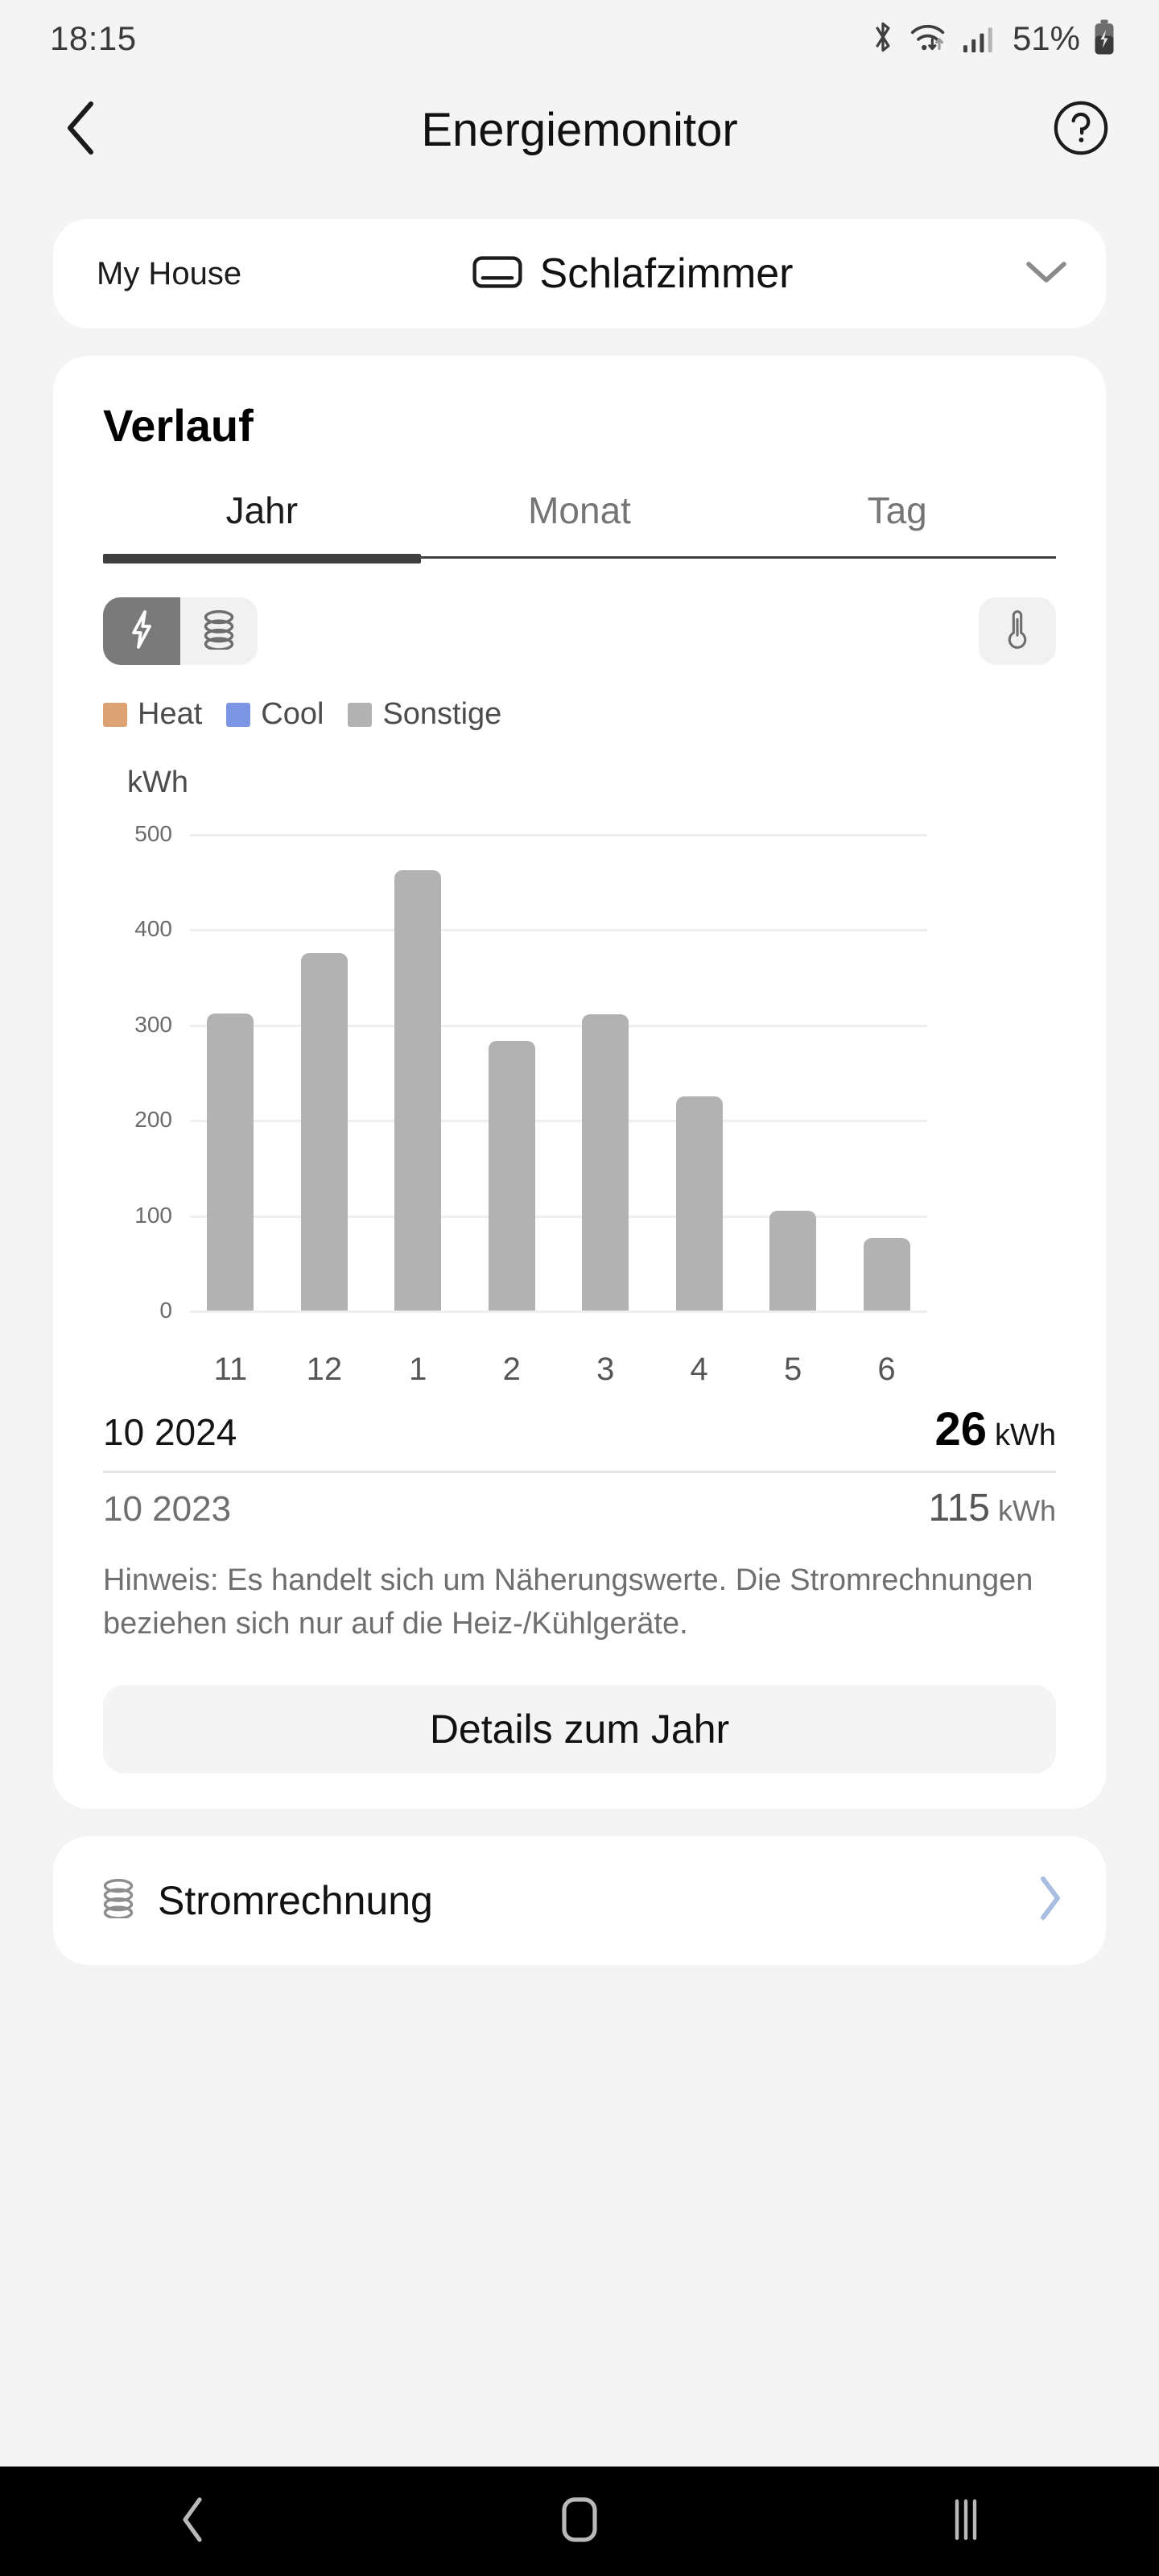  What do you see at coordinates (579, 1437) in the screenshot?
I see `summary-row-current: 10 2024 26 kWh` at bounding box center [579, 1437].